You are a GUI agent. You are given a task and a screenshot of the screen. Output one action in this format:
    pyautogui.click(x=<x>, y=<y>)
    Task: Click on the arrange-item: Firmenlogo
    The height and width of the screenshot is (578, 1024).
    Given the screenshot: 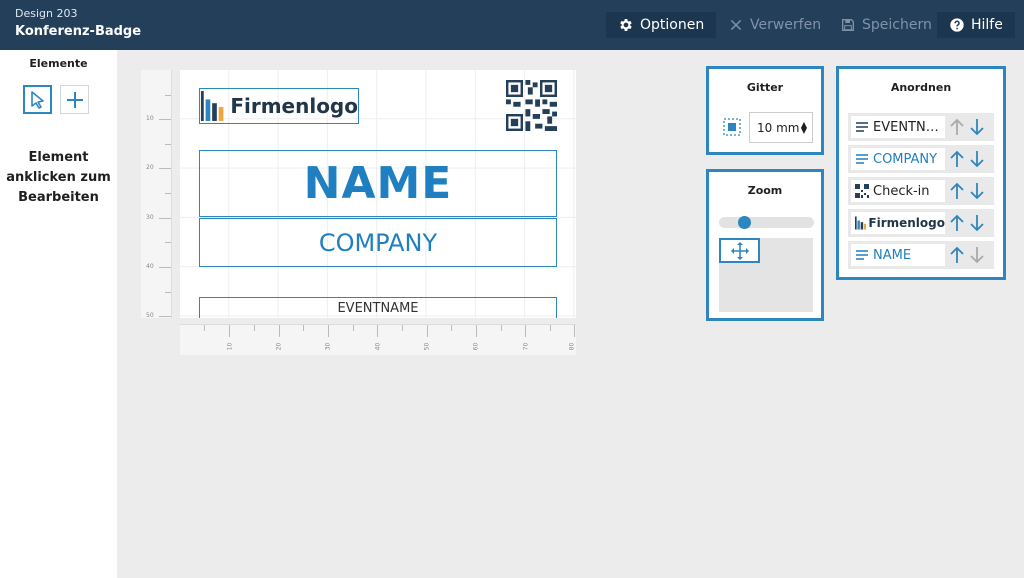 What is the action you would take?
    pyautogui.click(x=921, y=223)
    